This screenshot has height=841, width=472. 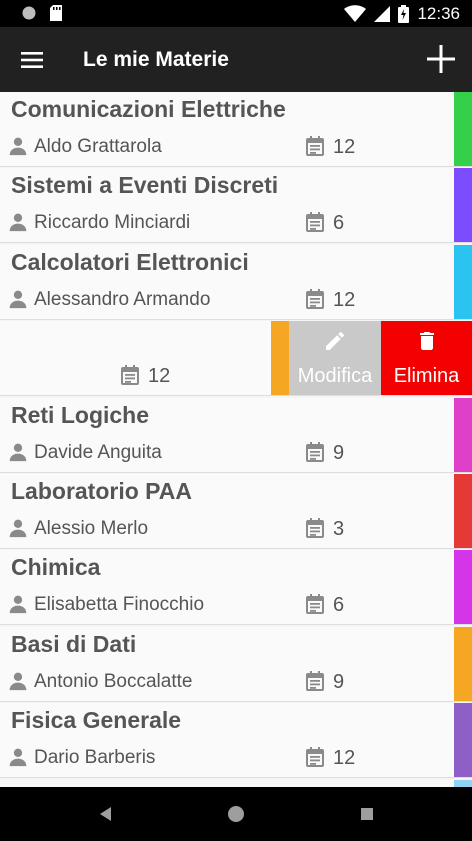 What do you see at coordinates (355, 13) in the screenshot?
I see `wifi-icon` at bounding box center [355, 13].